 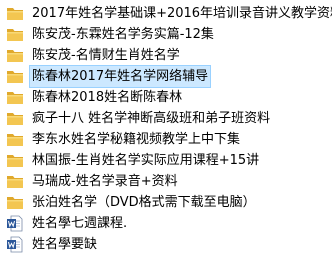 I want to click on file-item-folder: 疯子十八 姓名学神断高级班和弟子班资料, so click(x=166, y=118).